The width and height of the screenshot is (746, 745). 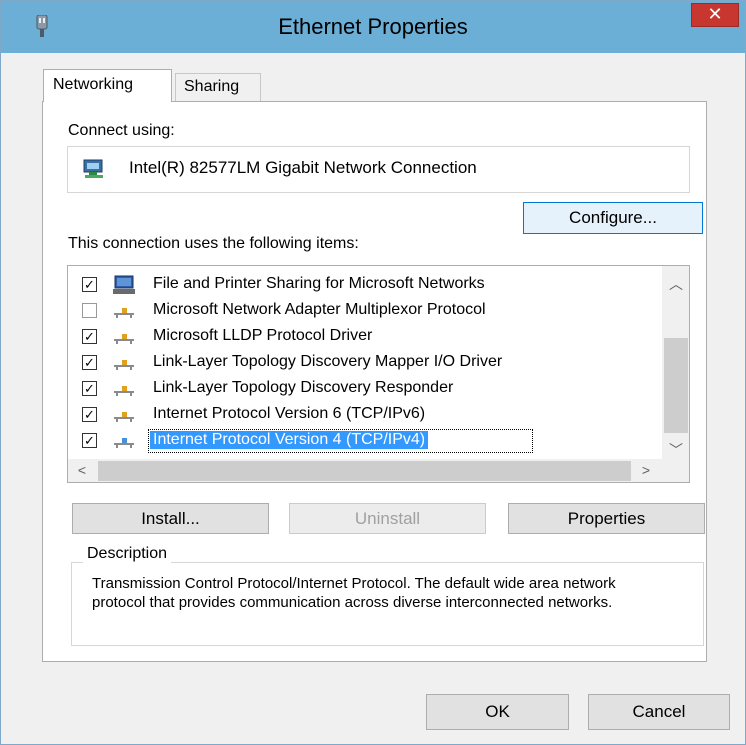 I want to click on scroll-up-icon: ︿, so click(x=675, y=284).